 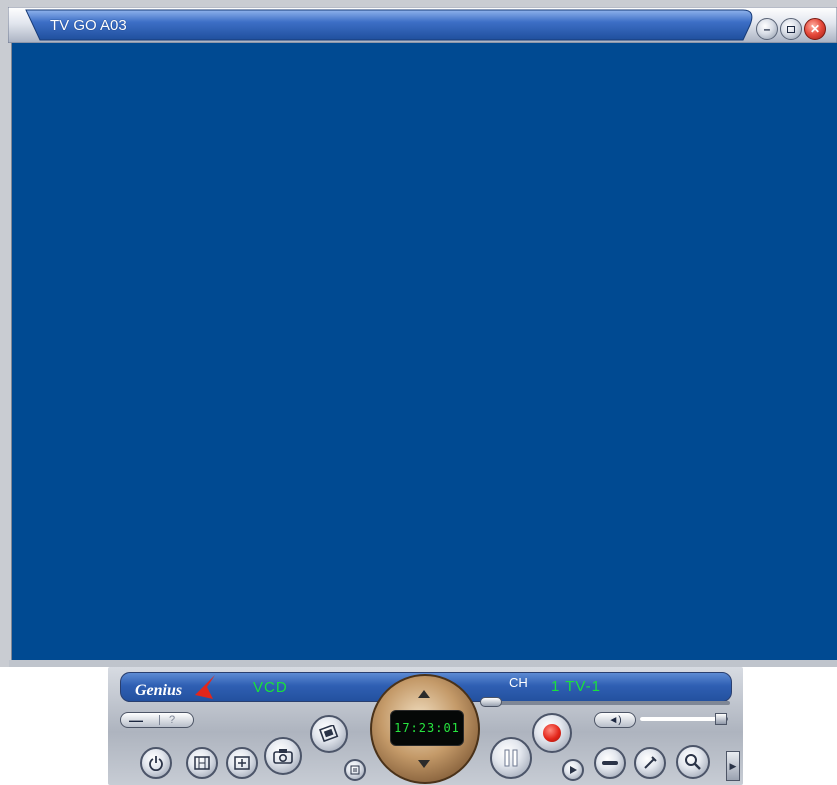 I want to click on clock-display: 17:23:01, so click(x=427, y=728).